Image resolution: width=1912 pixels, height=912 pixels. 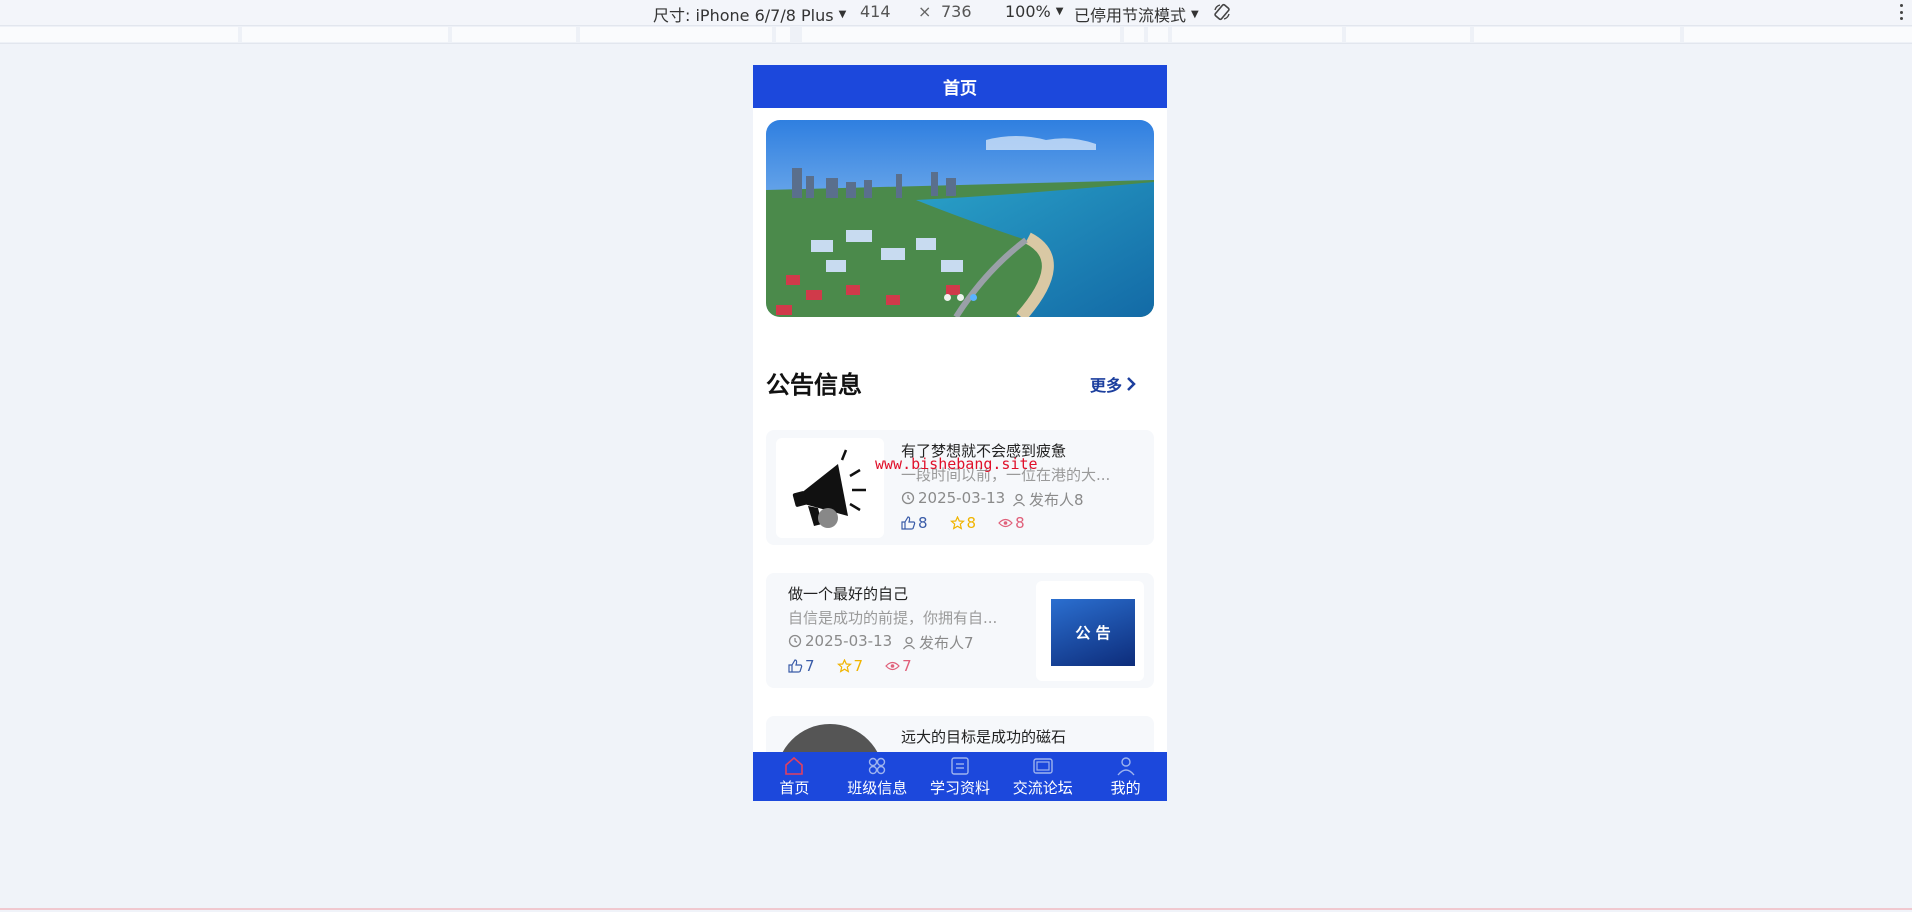 I want to click on times-sign: ×, so click(x=925, y=11).